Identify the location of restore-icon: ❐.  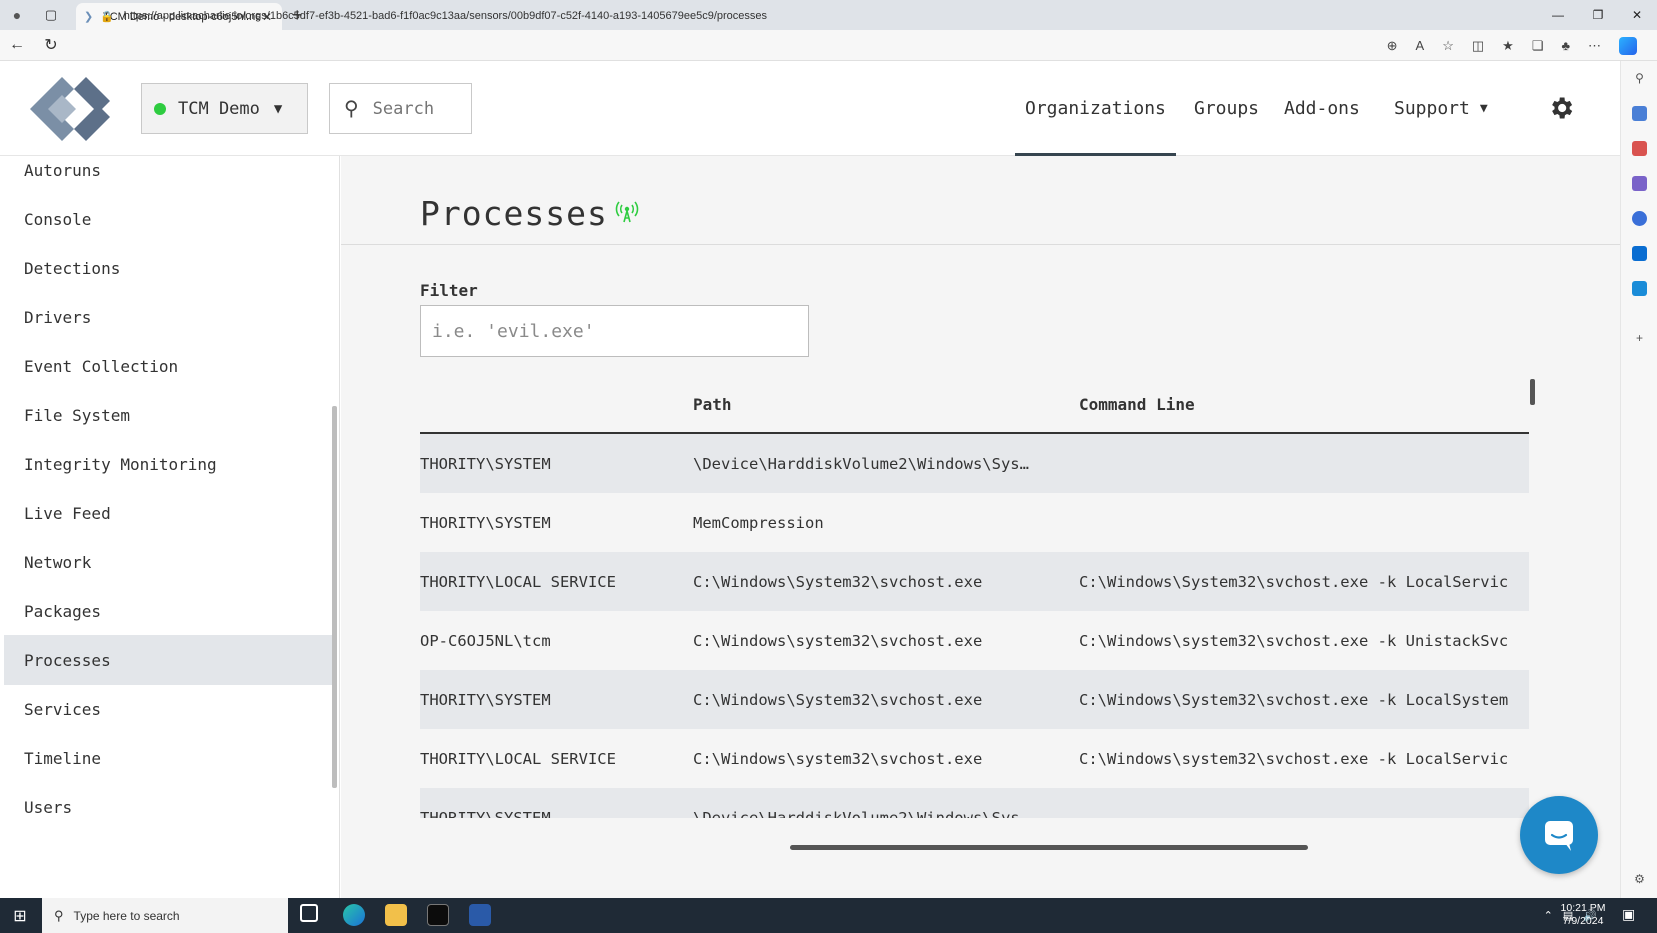
(1598, 15).